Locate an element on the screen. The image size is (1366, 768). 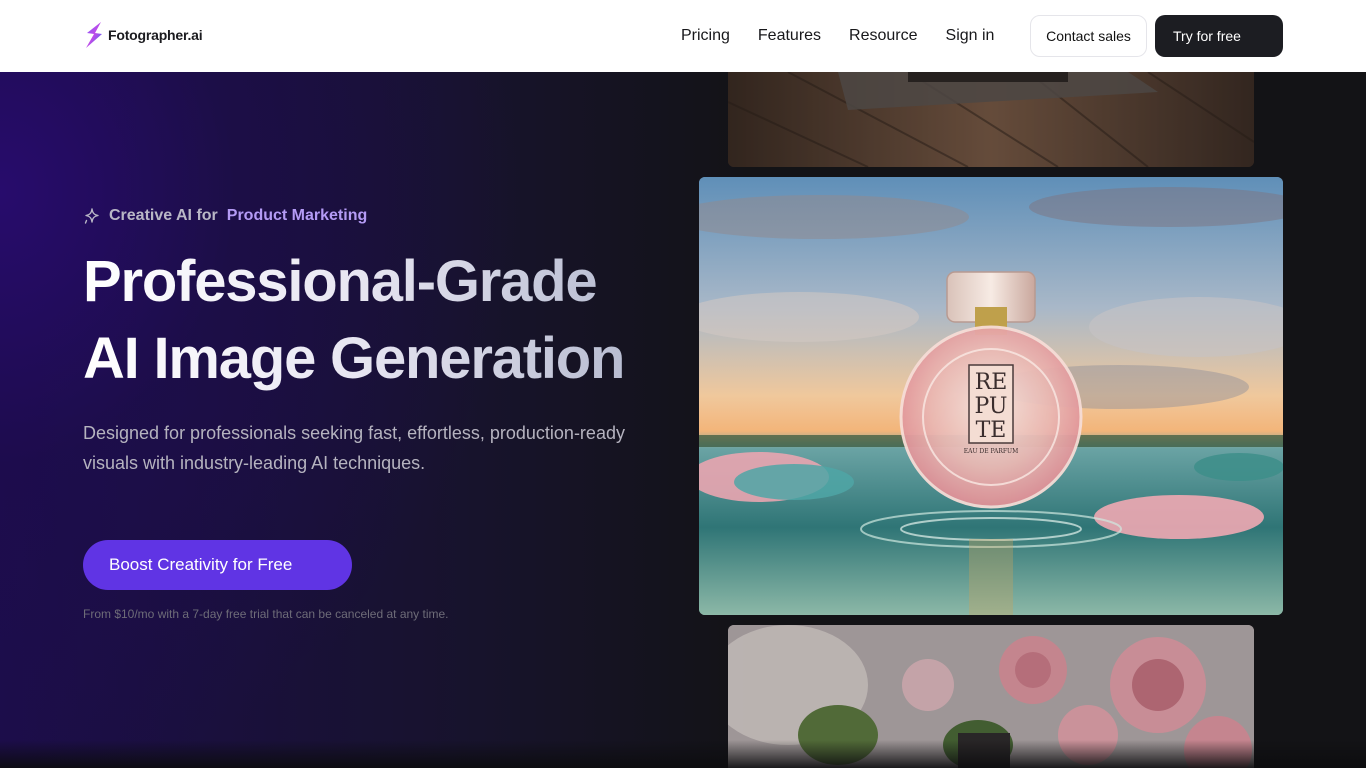
eyebrow-accent-text: Product Marketing is located at coordinates (297, 215).